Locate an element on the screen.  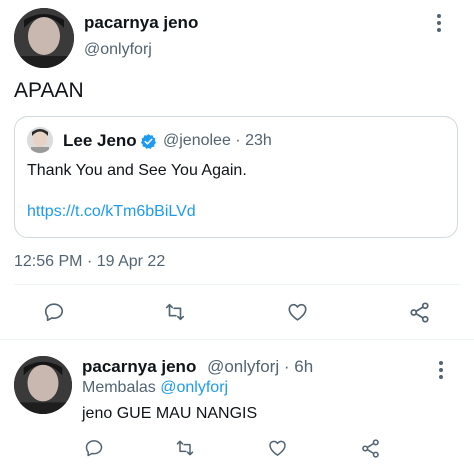
reply-time: 6h is located at coordinates (304, 366).